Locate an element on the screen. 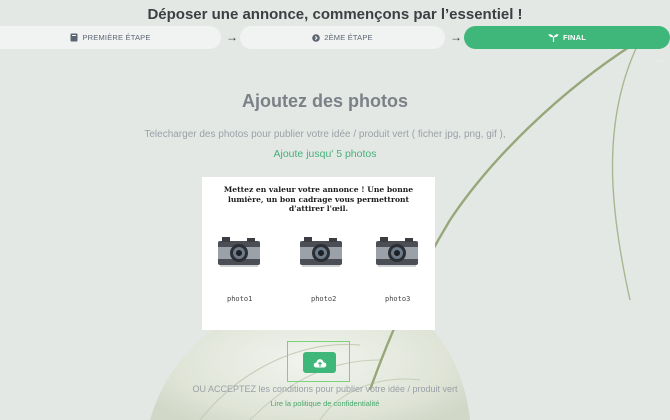 The image size is (670, 420). upload-limit-text: Ajoute jusqu' 5 photos is located at coordinates (325, 154).